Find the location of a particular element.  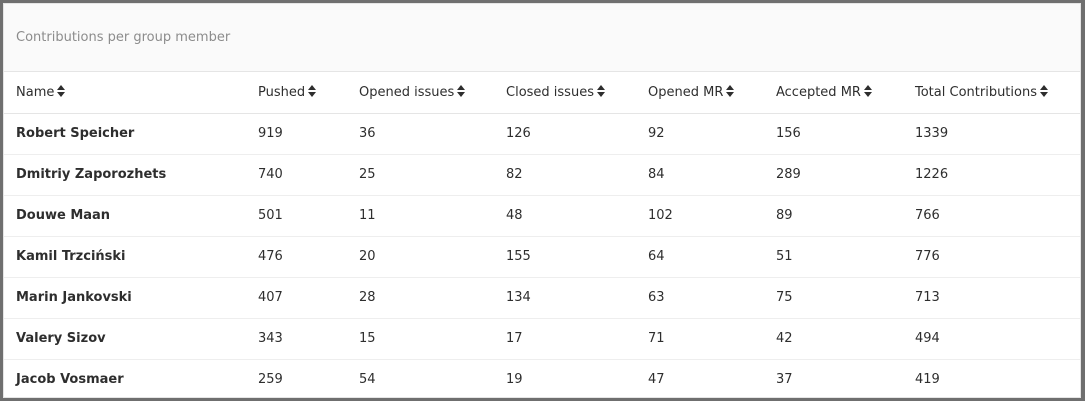

opened-issues-count: 54 is located at coordinates (367, 380).